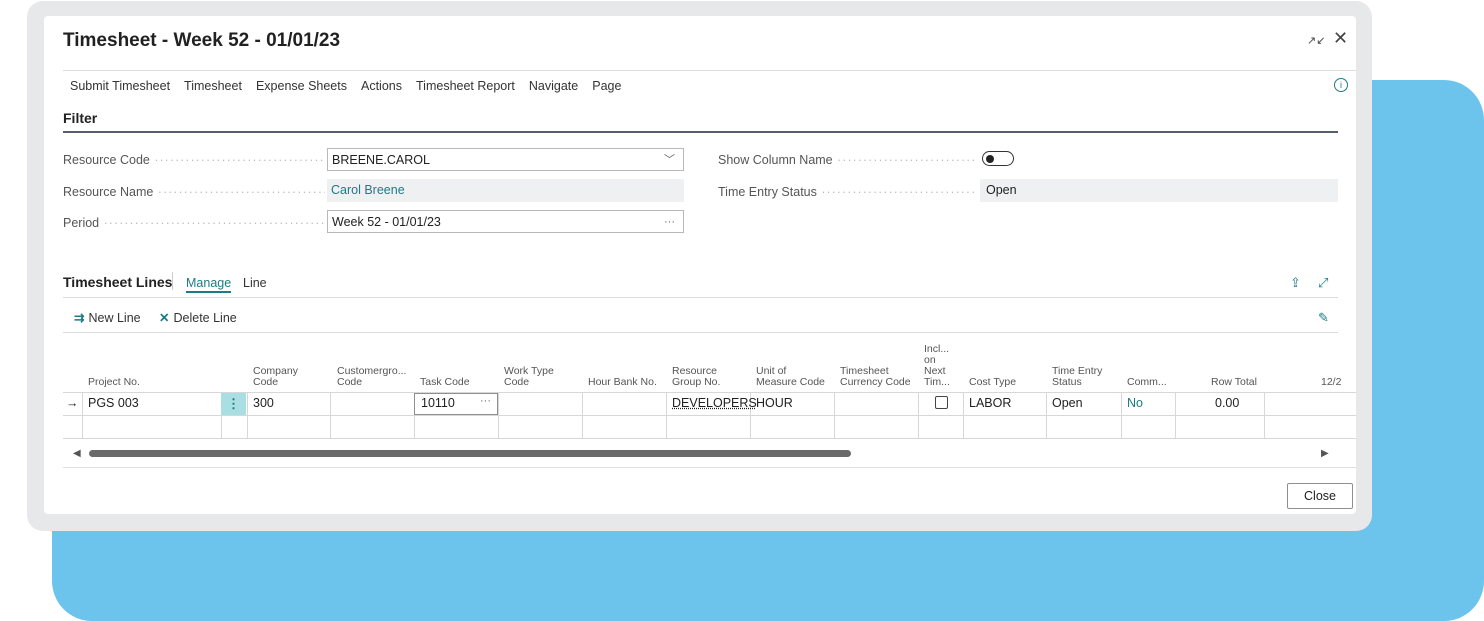  What do you see at coordinates (118, 282) in the screenshot?
I see `timesheet-lines-heading: Timesheet Lines` at bounding box center [118, 282].